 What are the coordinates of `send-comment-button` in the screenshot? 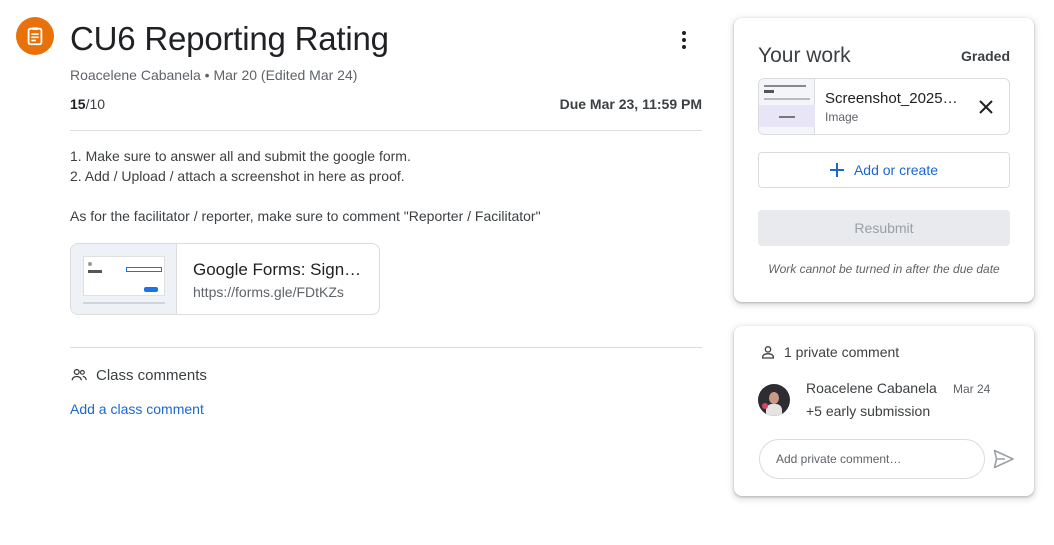 It's located at (1004, 459).